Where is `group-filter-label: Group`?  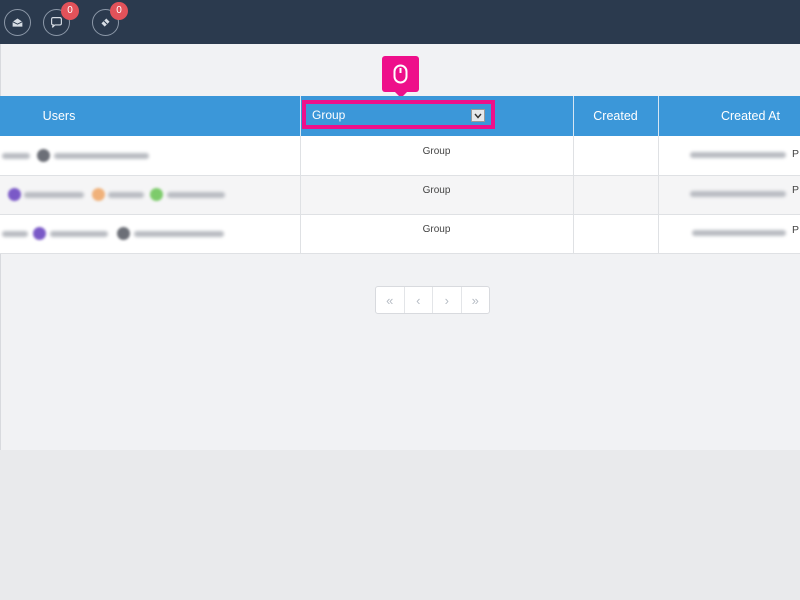
group-filter-label: Group is located at coordinates (329, 114).